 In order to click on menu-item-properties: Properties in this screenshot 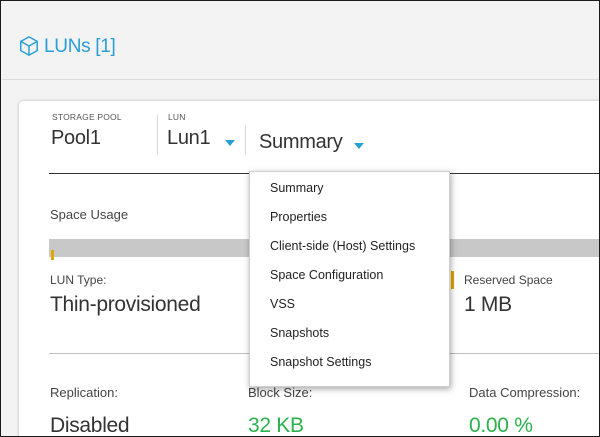, I will do `click(298, 217)`.